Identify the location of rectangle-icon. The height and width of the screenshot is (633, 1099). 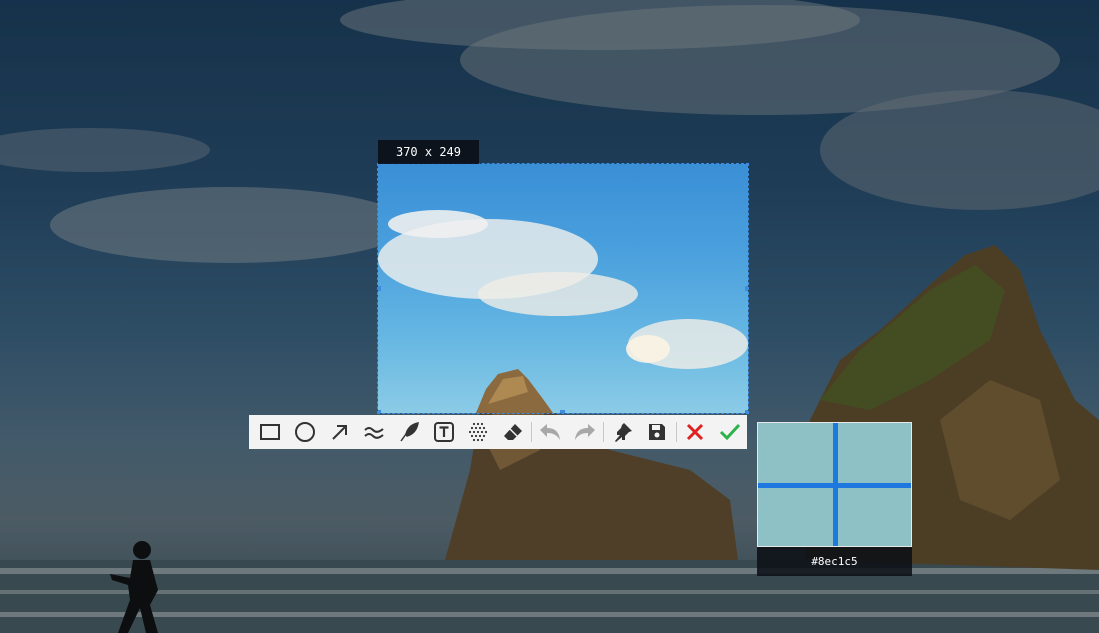
(270, 432).